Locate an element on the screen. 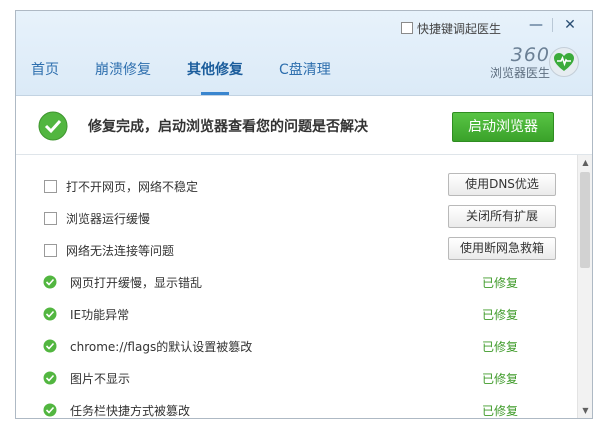  shortcut-label: 快捷键调起医生 is located at coordinates (459, 28).